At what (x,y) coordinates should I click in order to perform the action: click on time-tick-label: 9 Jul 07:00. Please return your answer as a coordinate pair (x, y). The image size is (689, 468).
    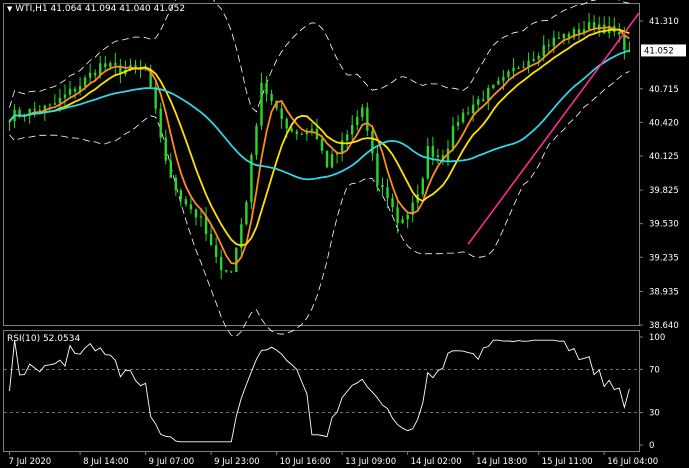
    Looking at the image, I should click on (172, 462).